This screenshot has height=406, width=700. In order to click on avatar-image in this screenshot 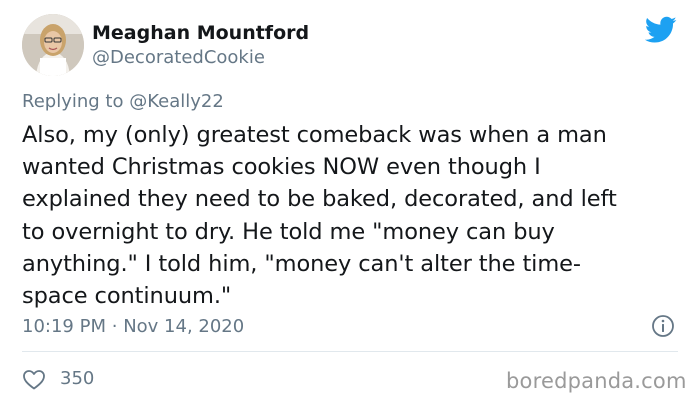, I will do `click(53, 45)`.